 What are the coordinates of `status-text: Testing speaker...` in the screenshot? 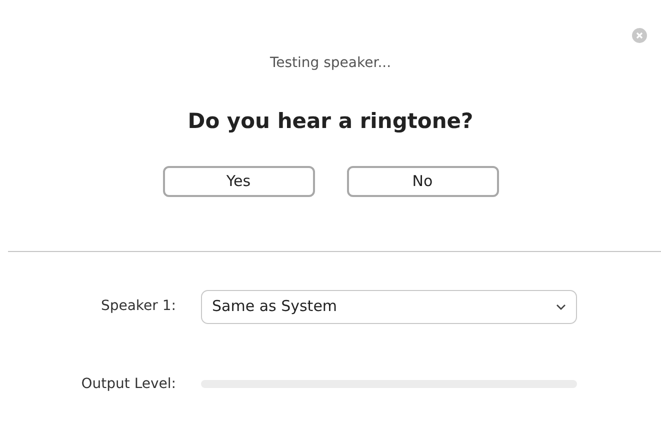 It's located at (331, 63).